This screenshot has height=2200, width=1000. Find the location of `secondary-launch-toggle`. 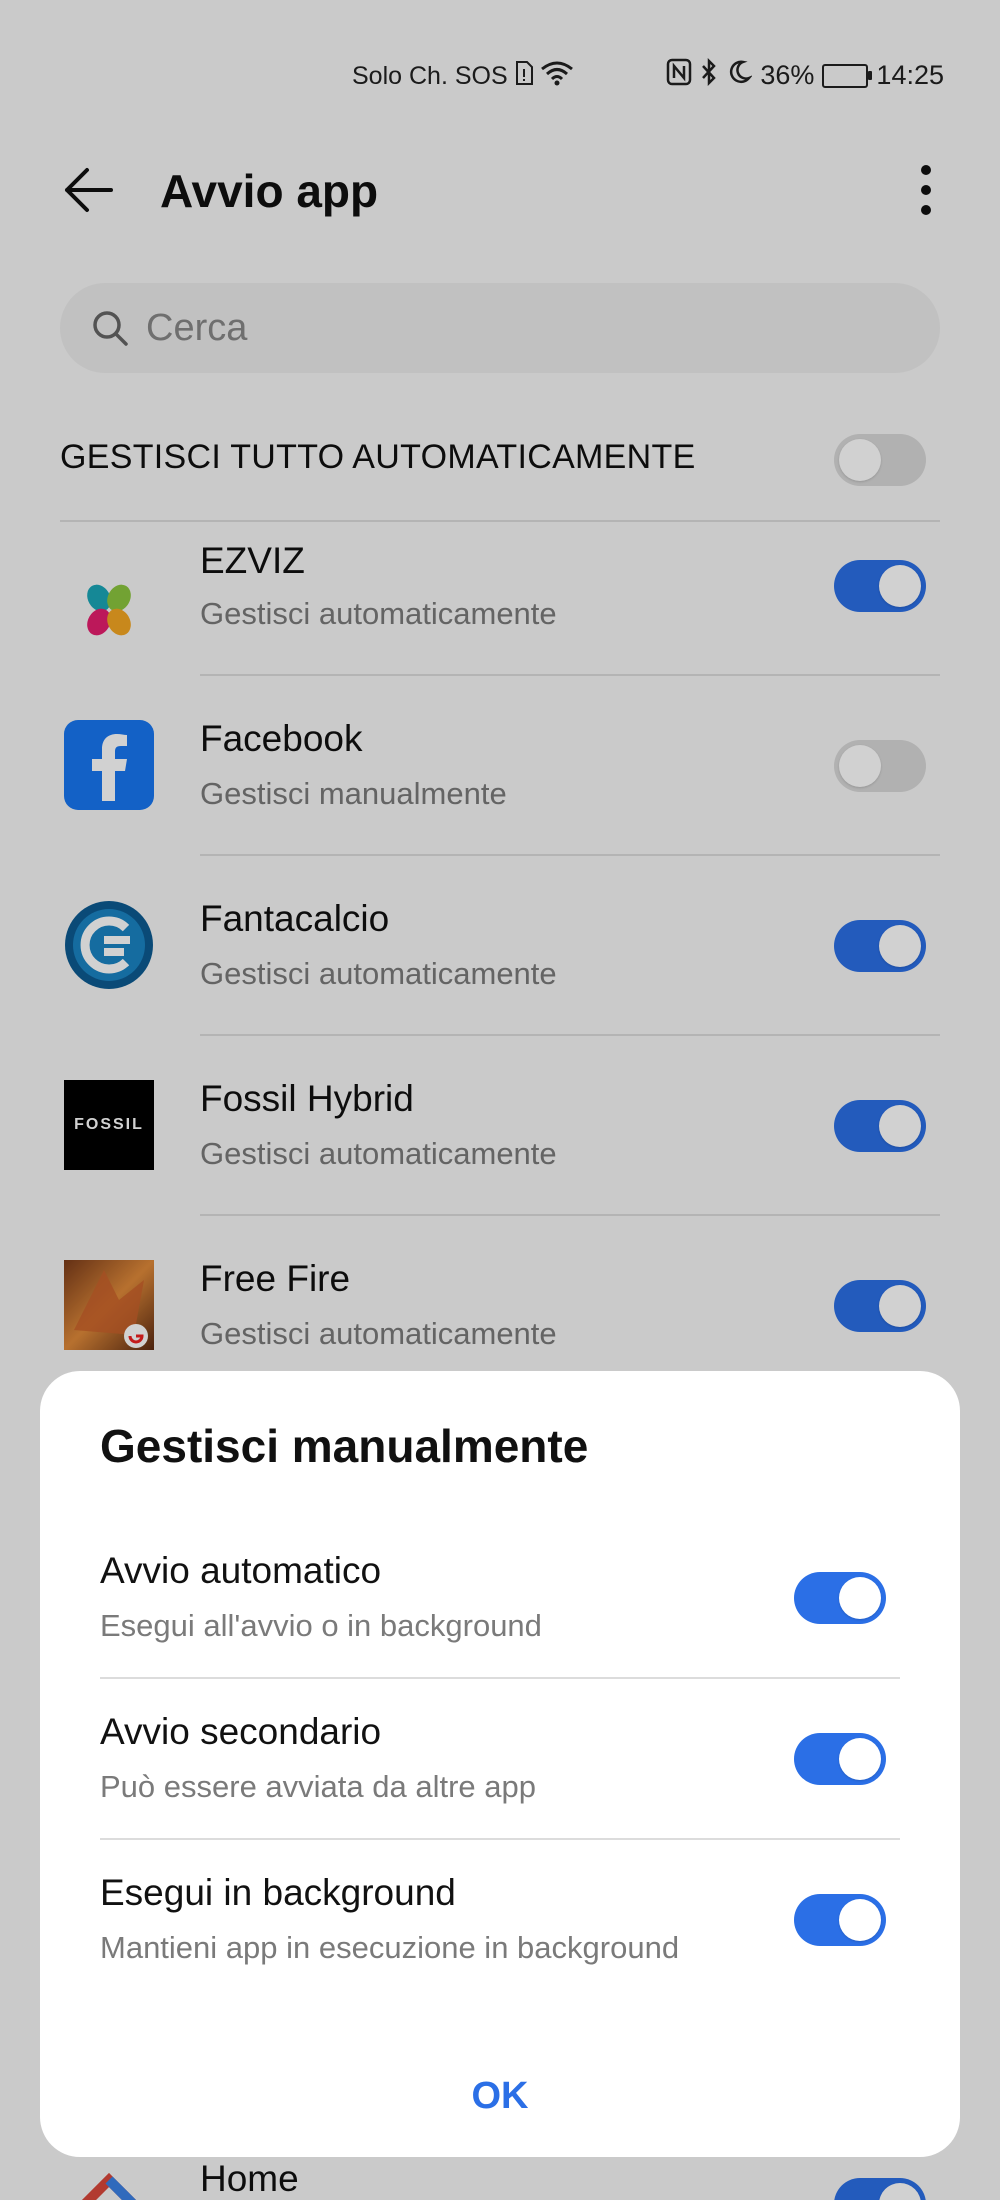

secondary-launch-toggle is located at coordinates (840, 1759).